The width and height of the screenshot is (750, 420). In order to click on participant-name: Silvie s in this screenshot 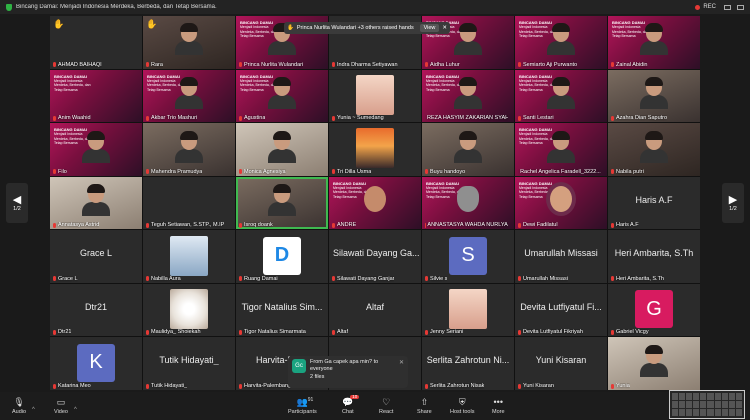, I will do `click(439, 278)`.